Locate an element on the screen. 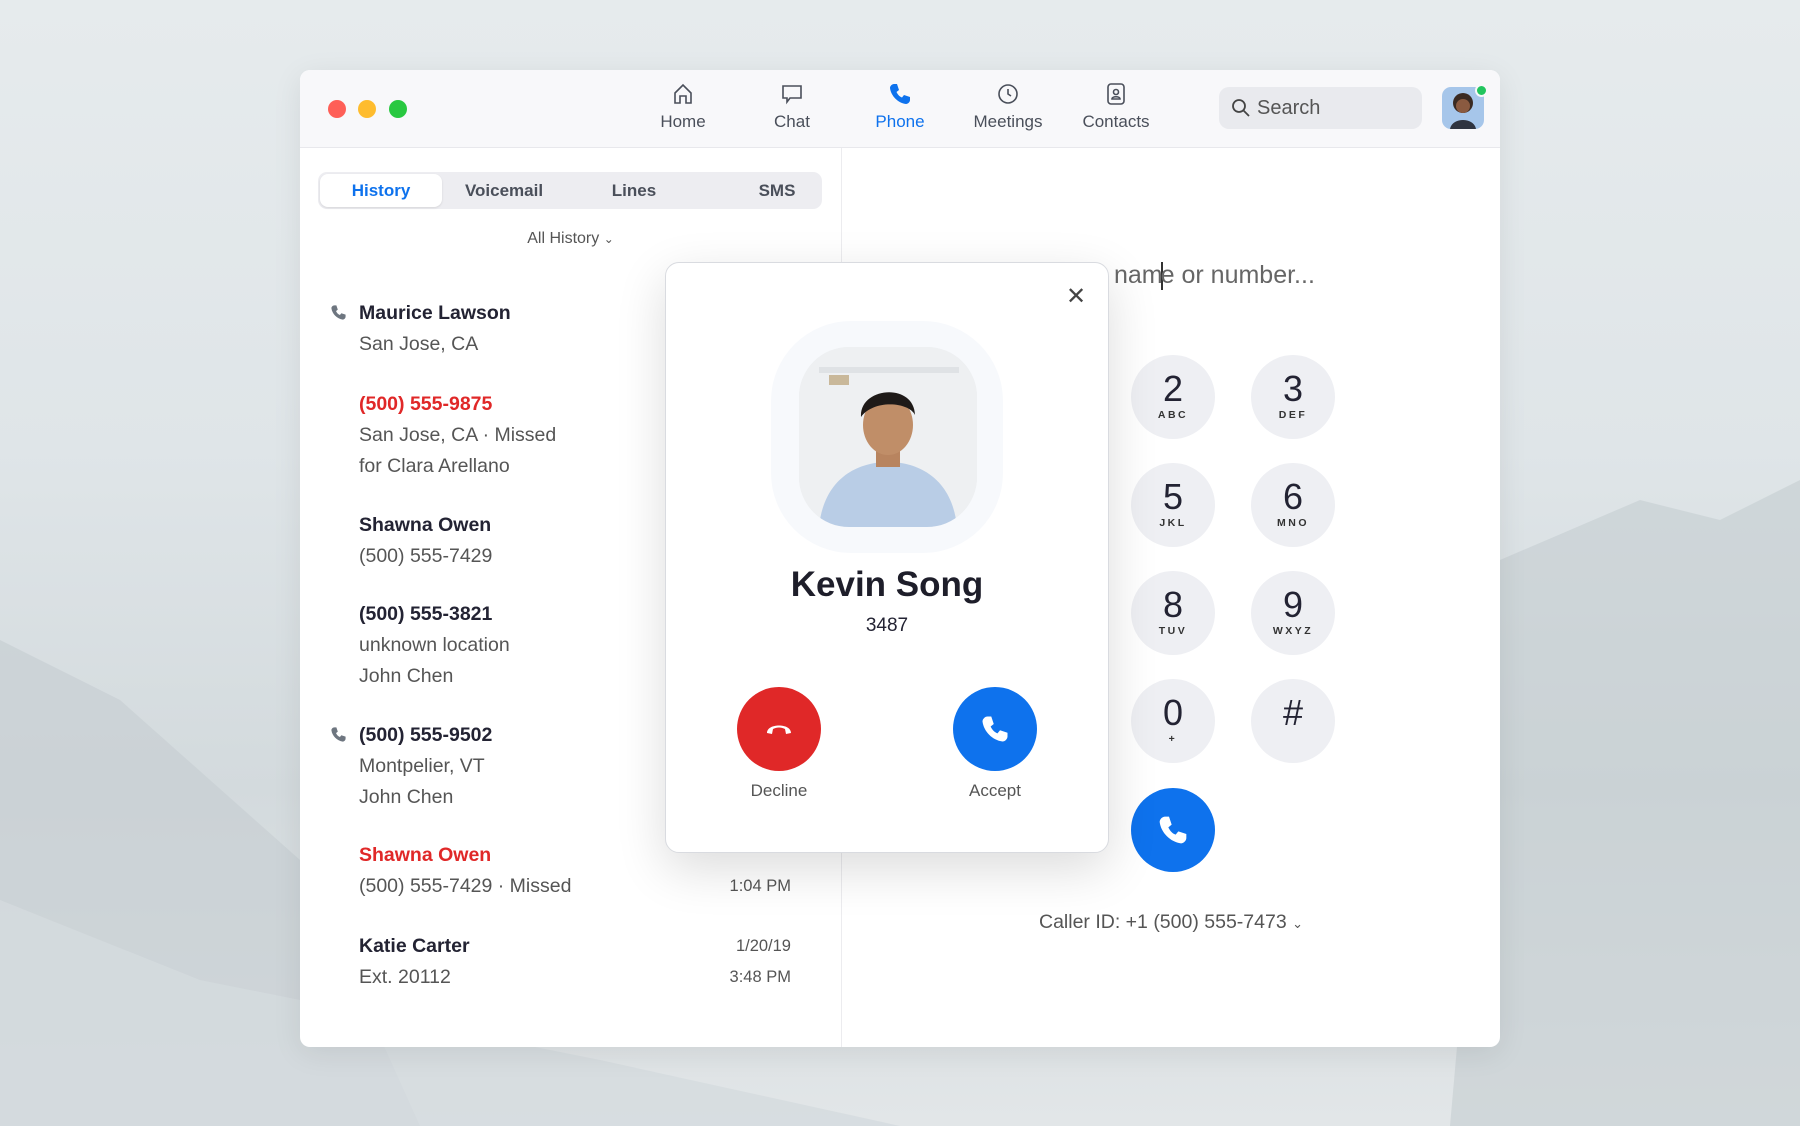  keypad-key: 2 ABC is located at coordinates (1173, 397).